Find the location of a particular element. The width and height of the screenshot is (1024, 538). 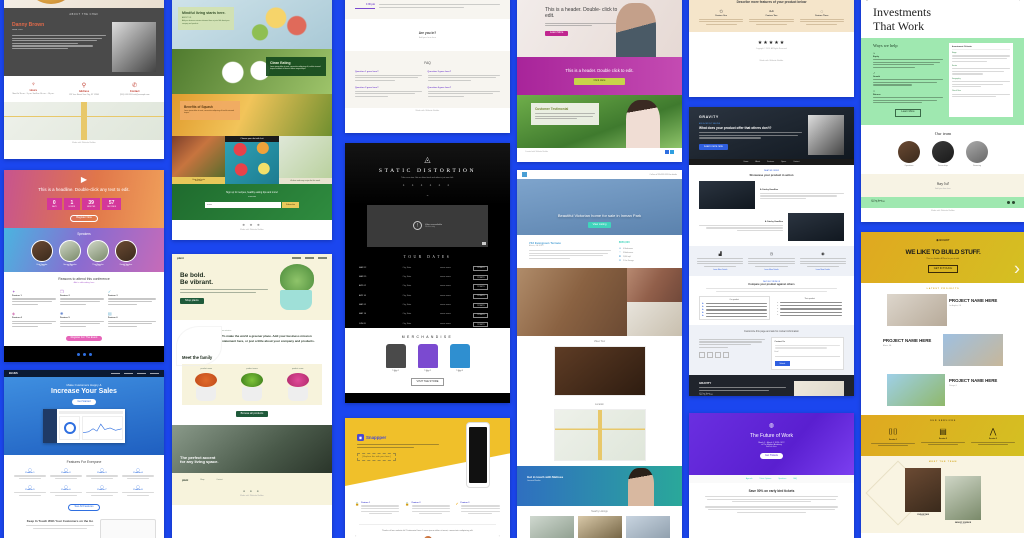

conf-nav-link: Ticket Options is located at coordinates (765, 479).